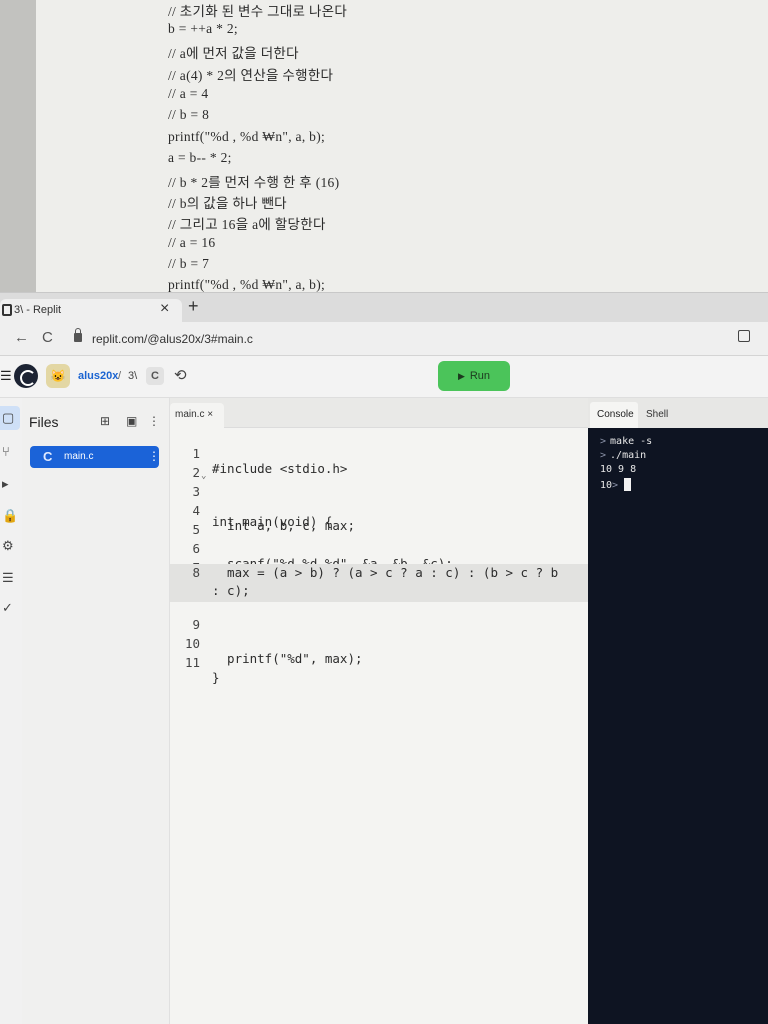 The width and height of the screenshot is (768, 1024). I want to click on code-line: 2, so click(379, 465).